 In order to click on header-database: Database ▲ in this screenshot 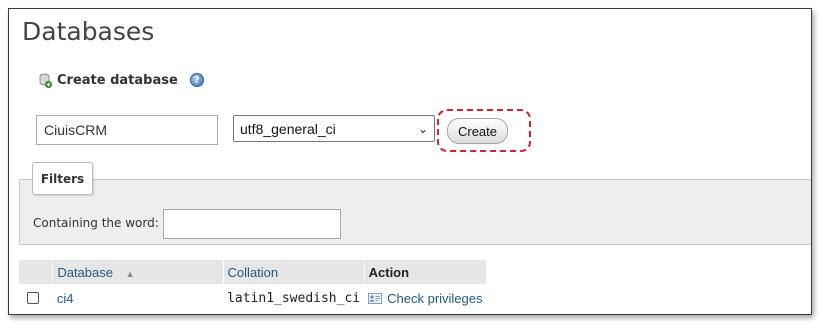, I will do `click(138, 272)`.